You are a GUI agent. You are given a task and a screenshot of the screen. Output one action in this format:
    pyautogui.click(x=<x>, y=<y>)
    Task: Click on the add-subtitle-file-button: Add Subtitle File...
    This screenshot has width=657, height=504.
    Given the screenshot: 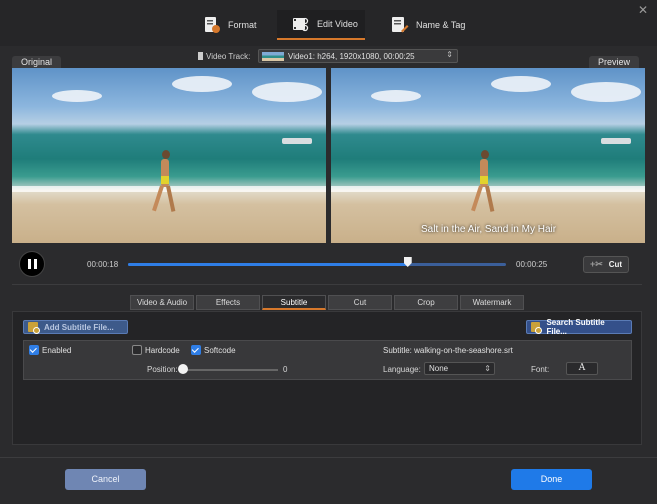 What is the action you would take?
    pyautogui.click(x=75, y=327)
    